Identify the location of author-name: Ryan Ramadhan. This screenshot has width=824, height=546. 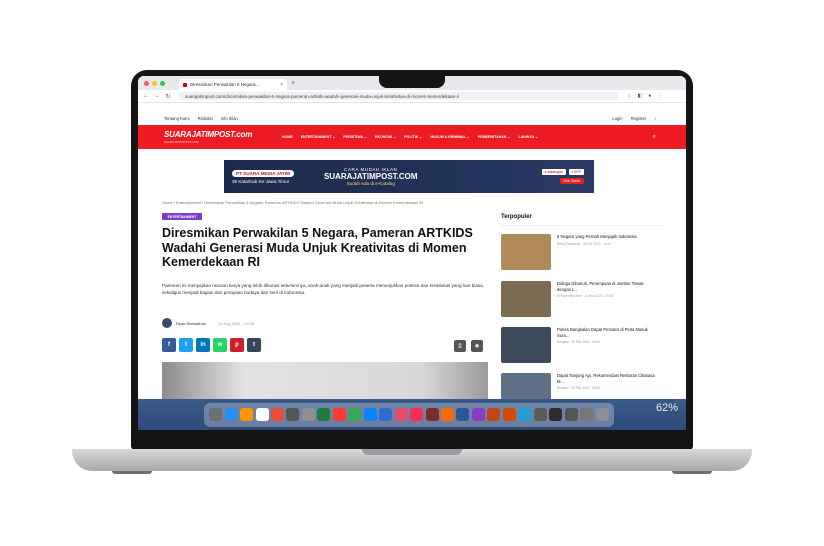
(191, 323).